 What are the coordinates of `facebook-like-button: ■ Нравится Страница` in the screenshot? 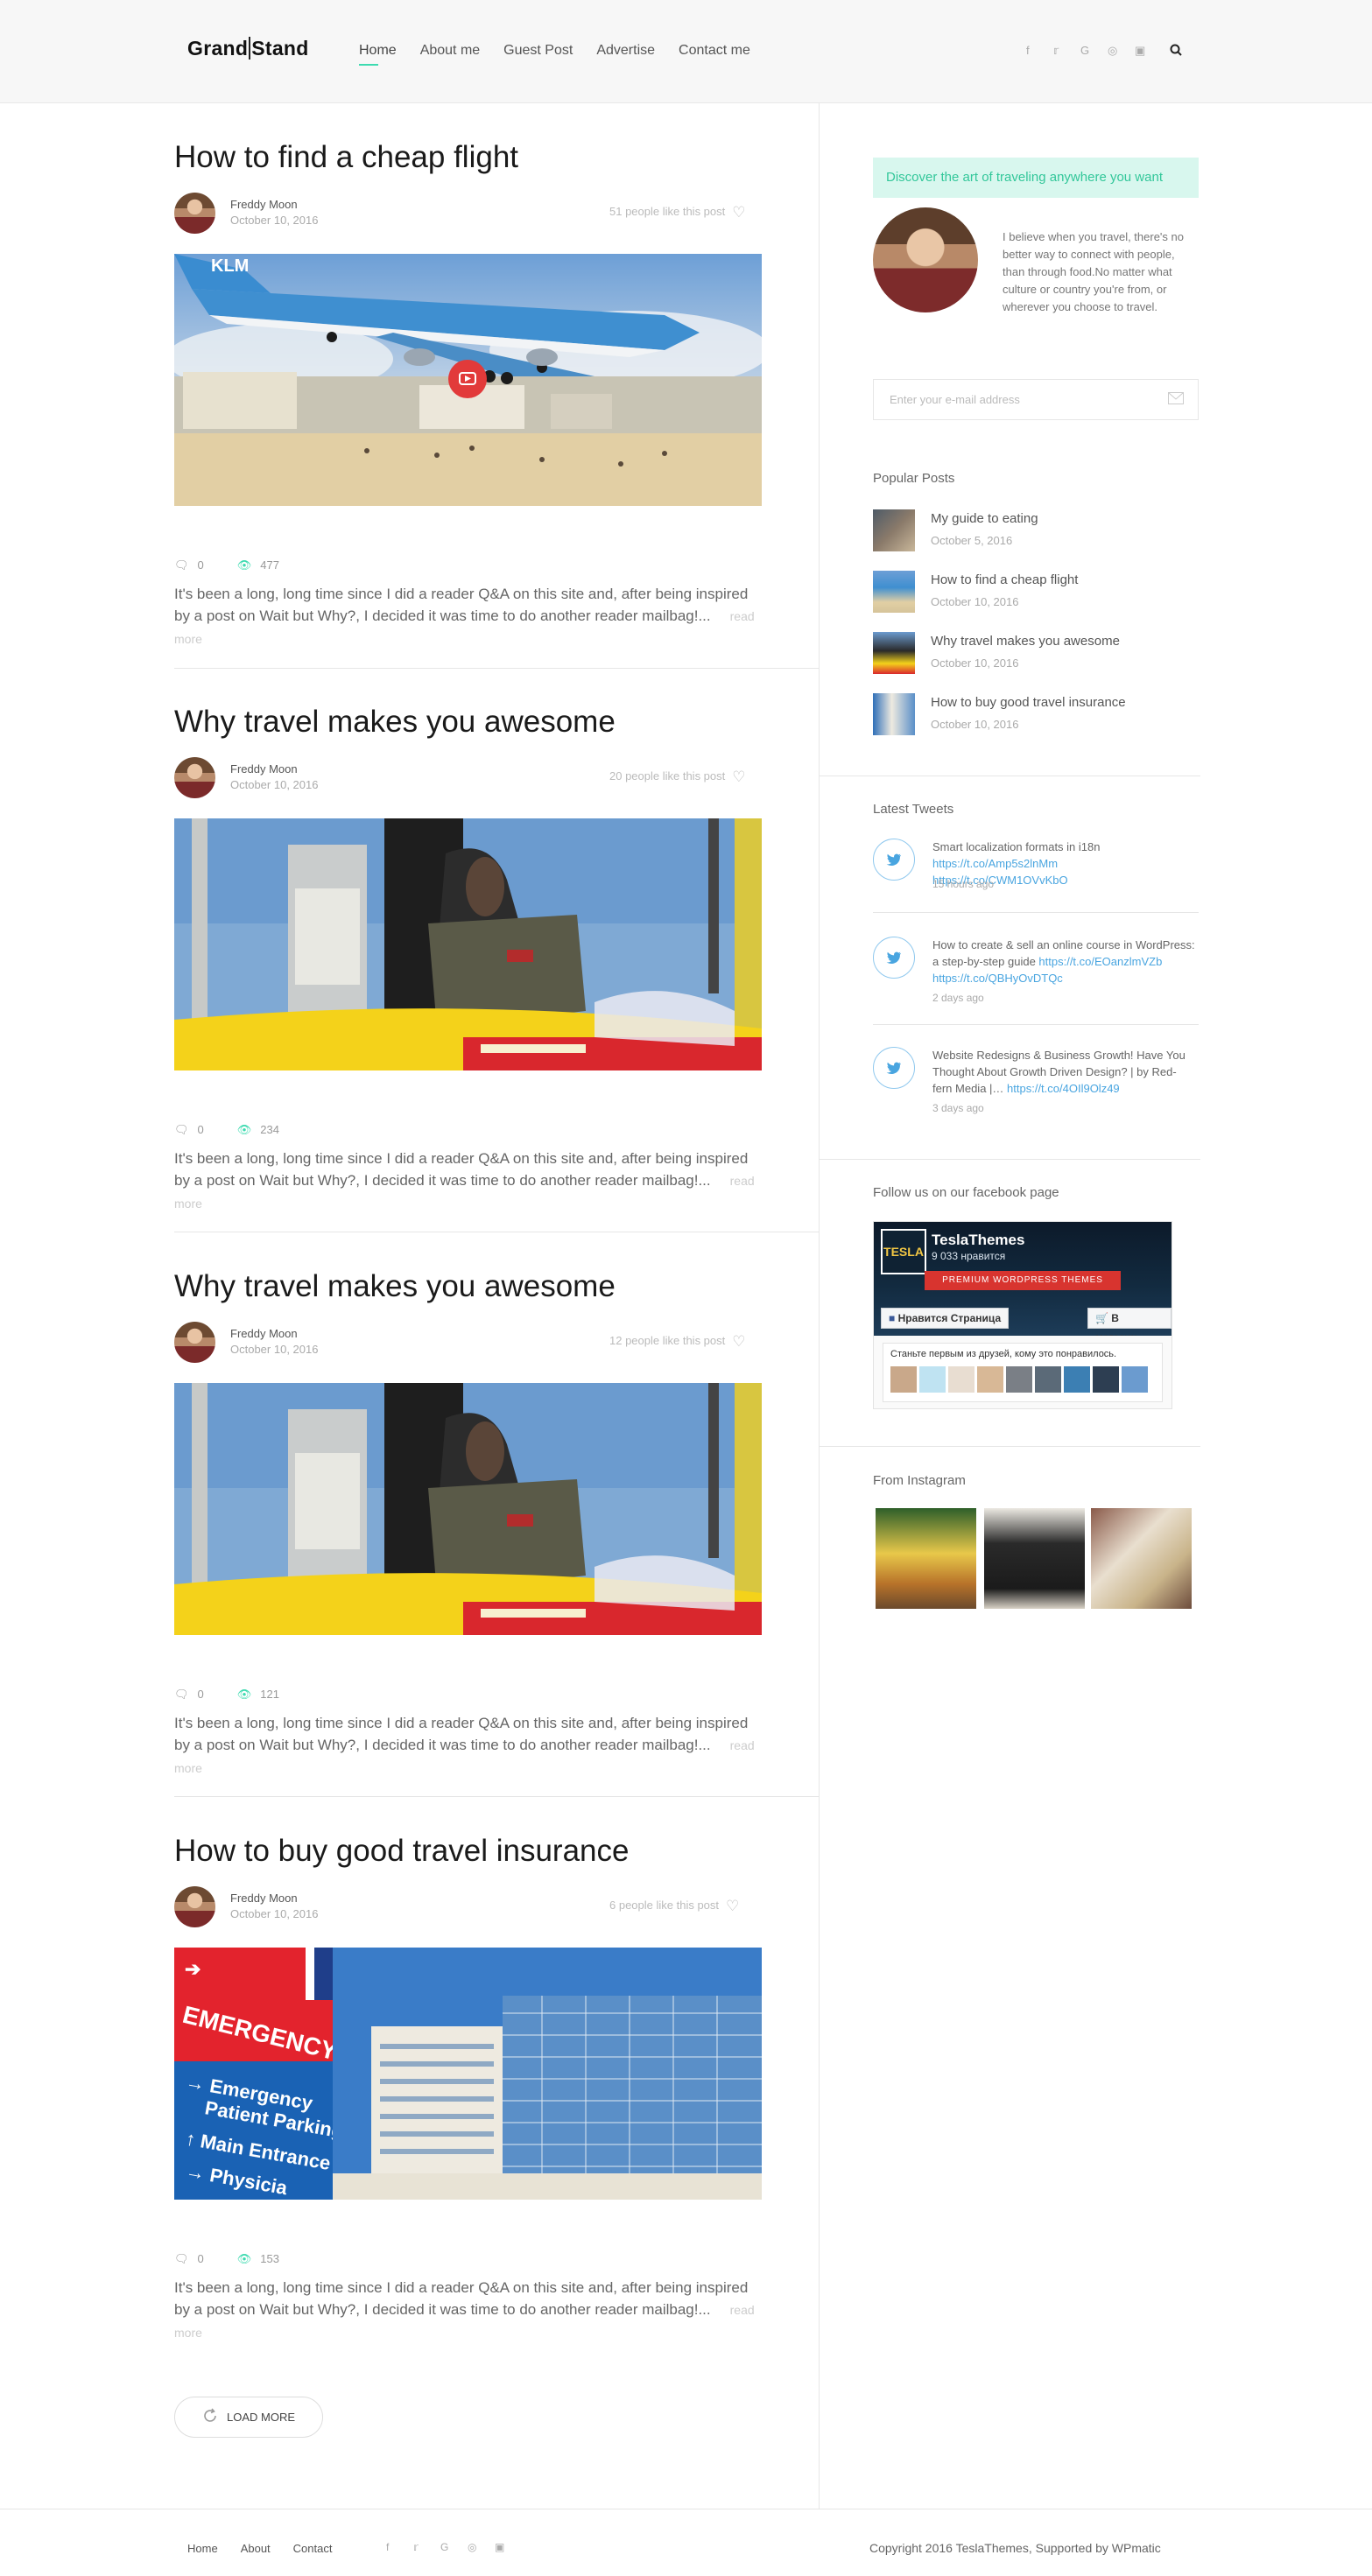 It's located at (945, 1318).